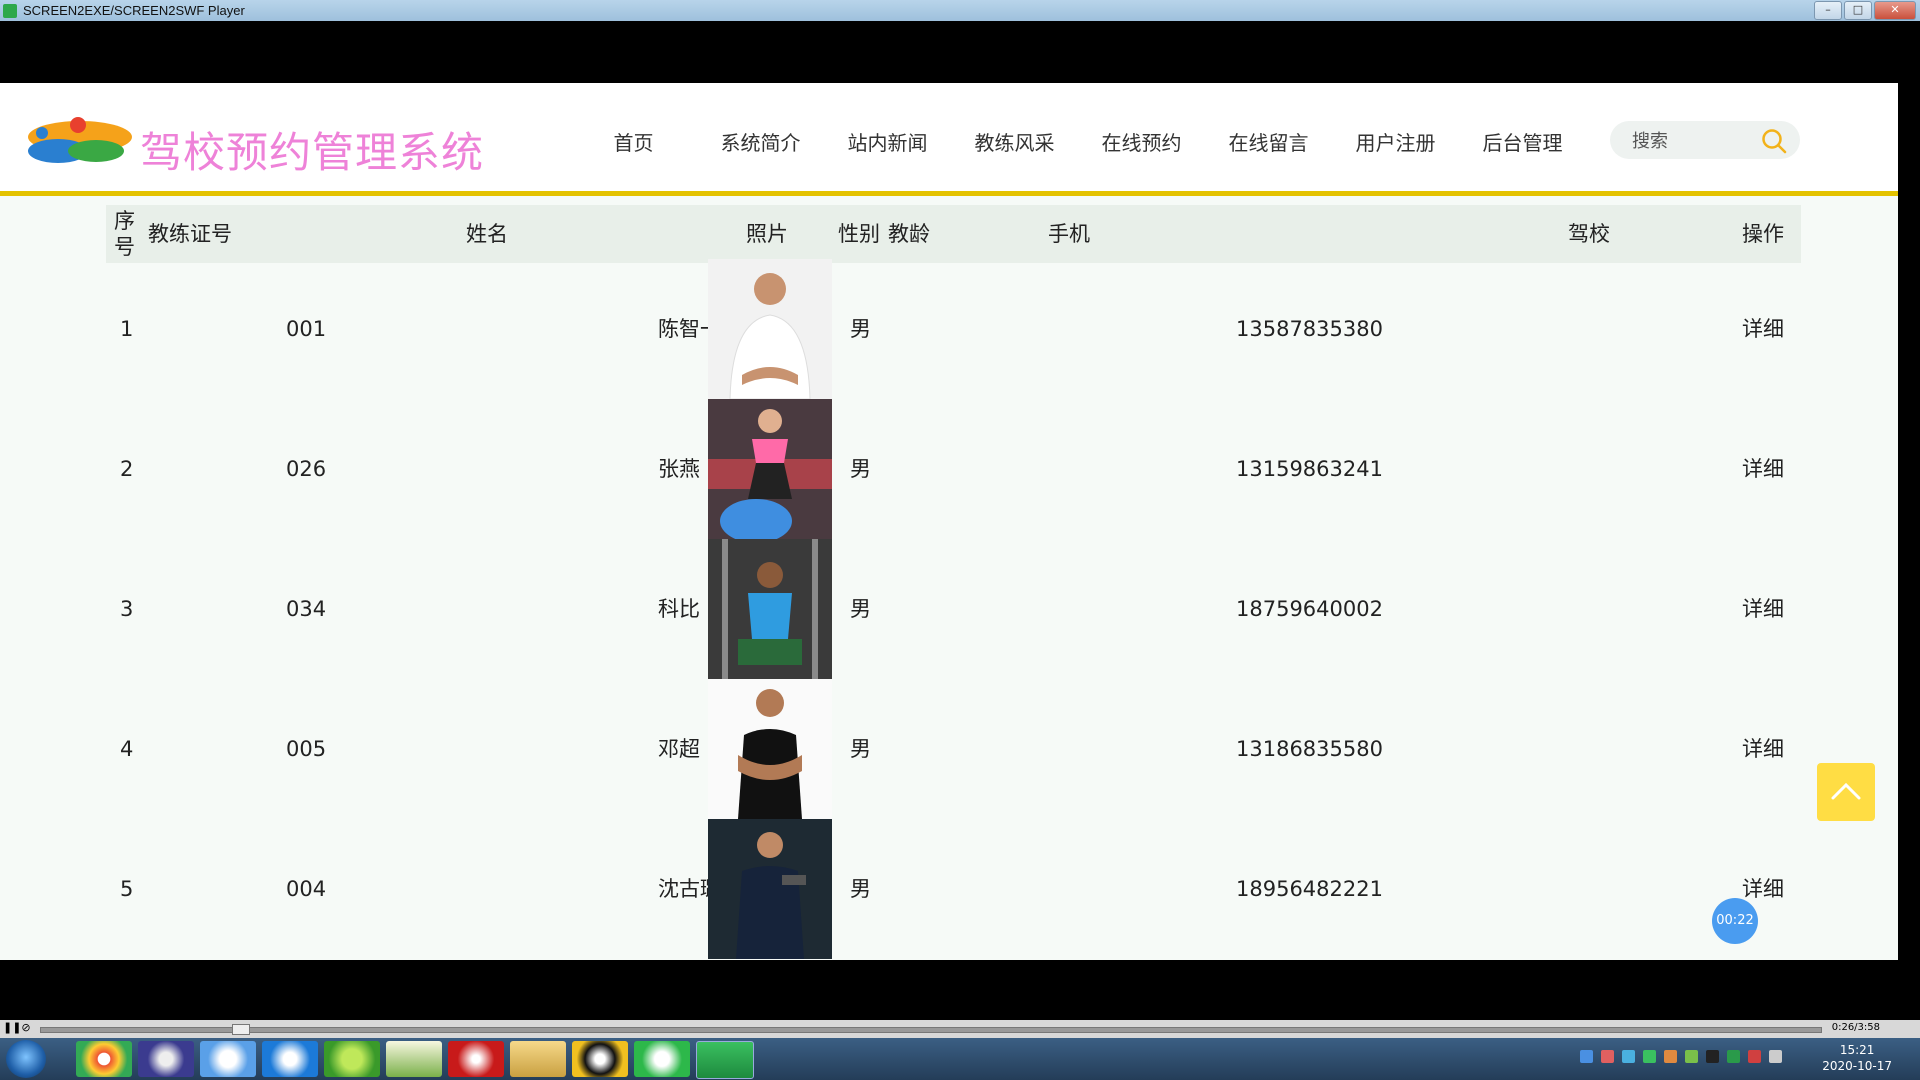 The image size is (1920, 1080). Describe the element at coordinates (26, 1028) in the screenshot. I see `stop-icon: ⊘` at that location.